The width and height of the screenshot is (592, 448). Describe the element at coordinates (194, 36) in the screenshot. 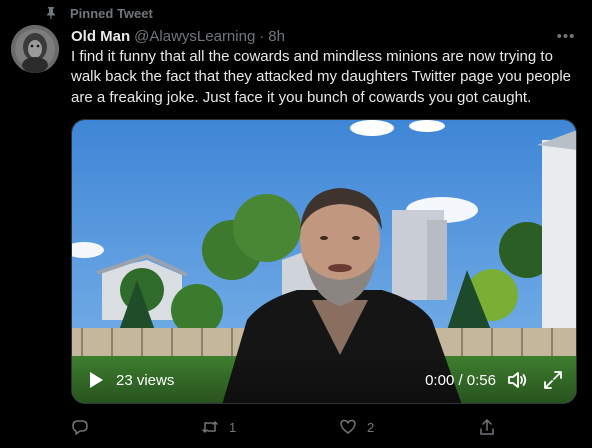

I see `author-handle: @AlawysLearning` at that location.